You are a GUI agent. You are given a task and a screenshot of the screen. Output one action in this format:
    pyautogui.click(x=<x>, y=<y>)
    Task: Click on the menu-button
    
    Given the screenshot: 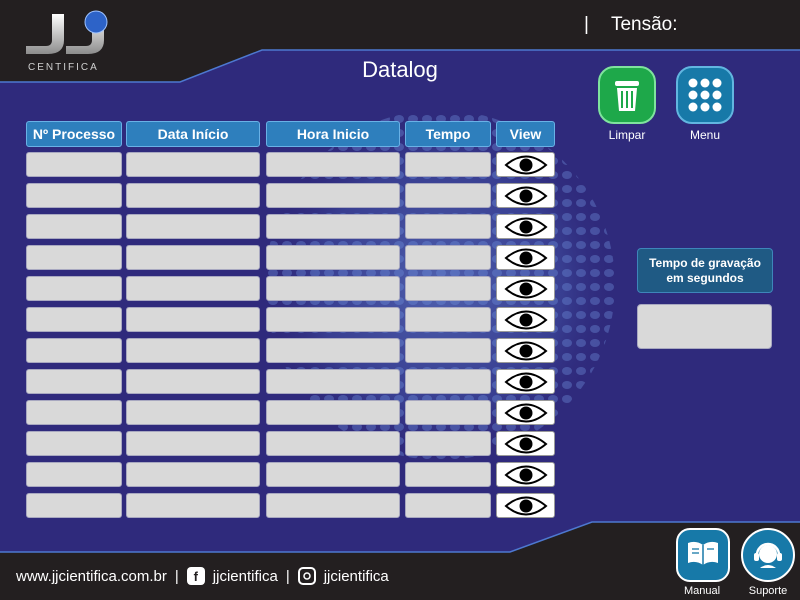 What is the action you would take?
    pyautogui.click(x=705, y=95)
    